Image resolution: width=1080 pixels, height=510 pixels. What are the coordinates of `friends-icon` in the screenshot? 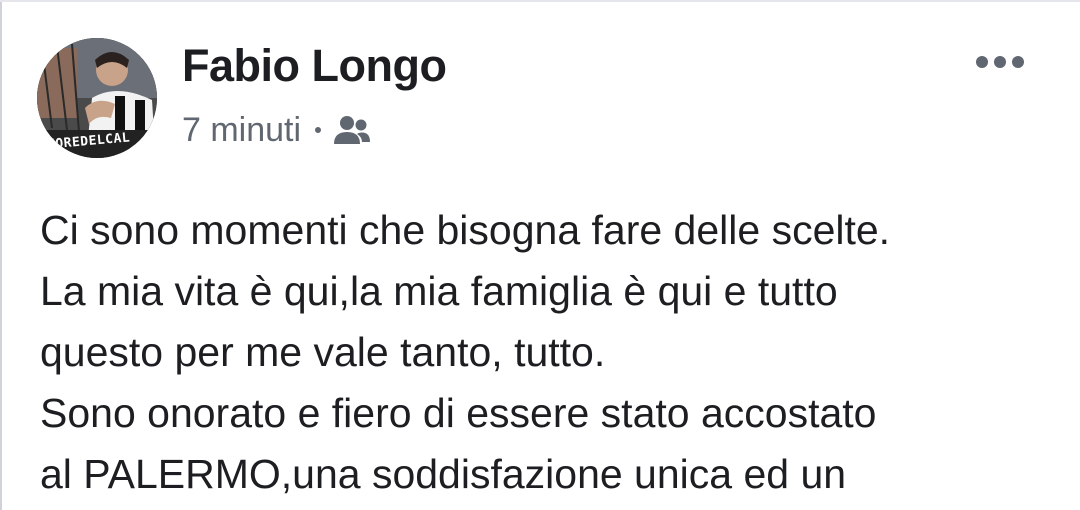 It's located at (352, 130).